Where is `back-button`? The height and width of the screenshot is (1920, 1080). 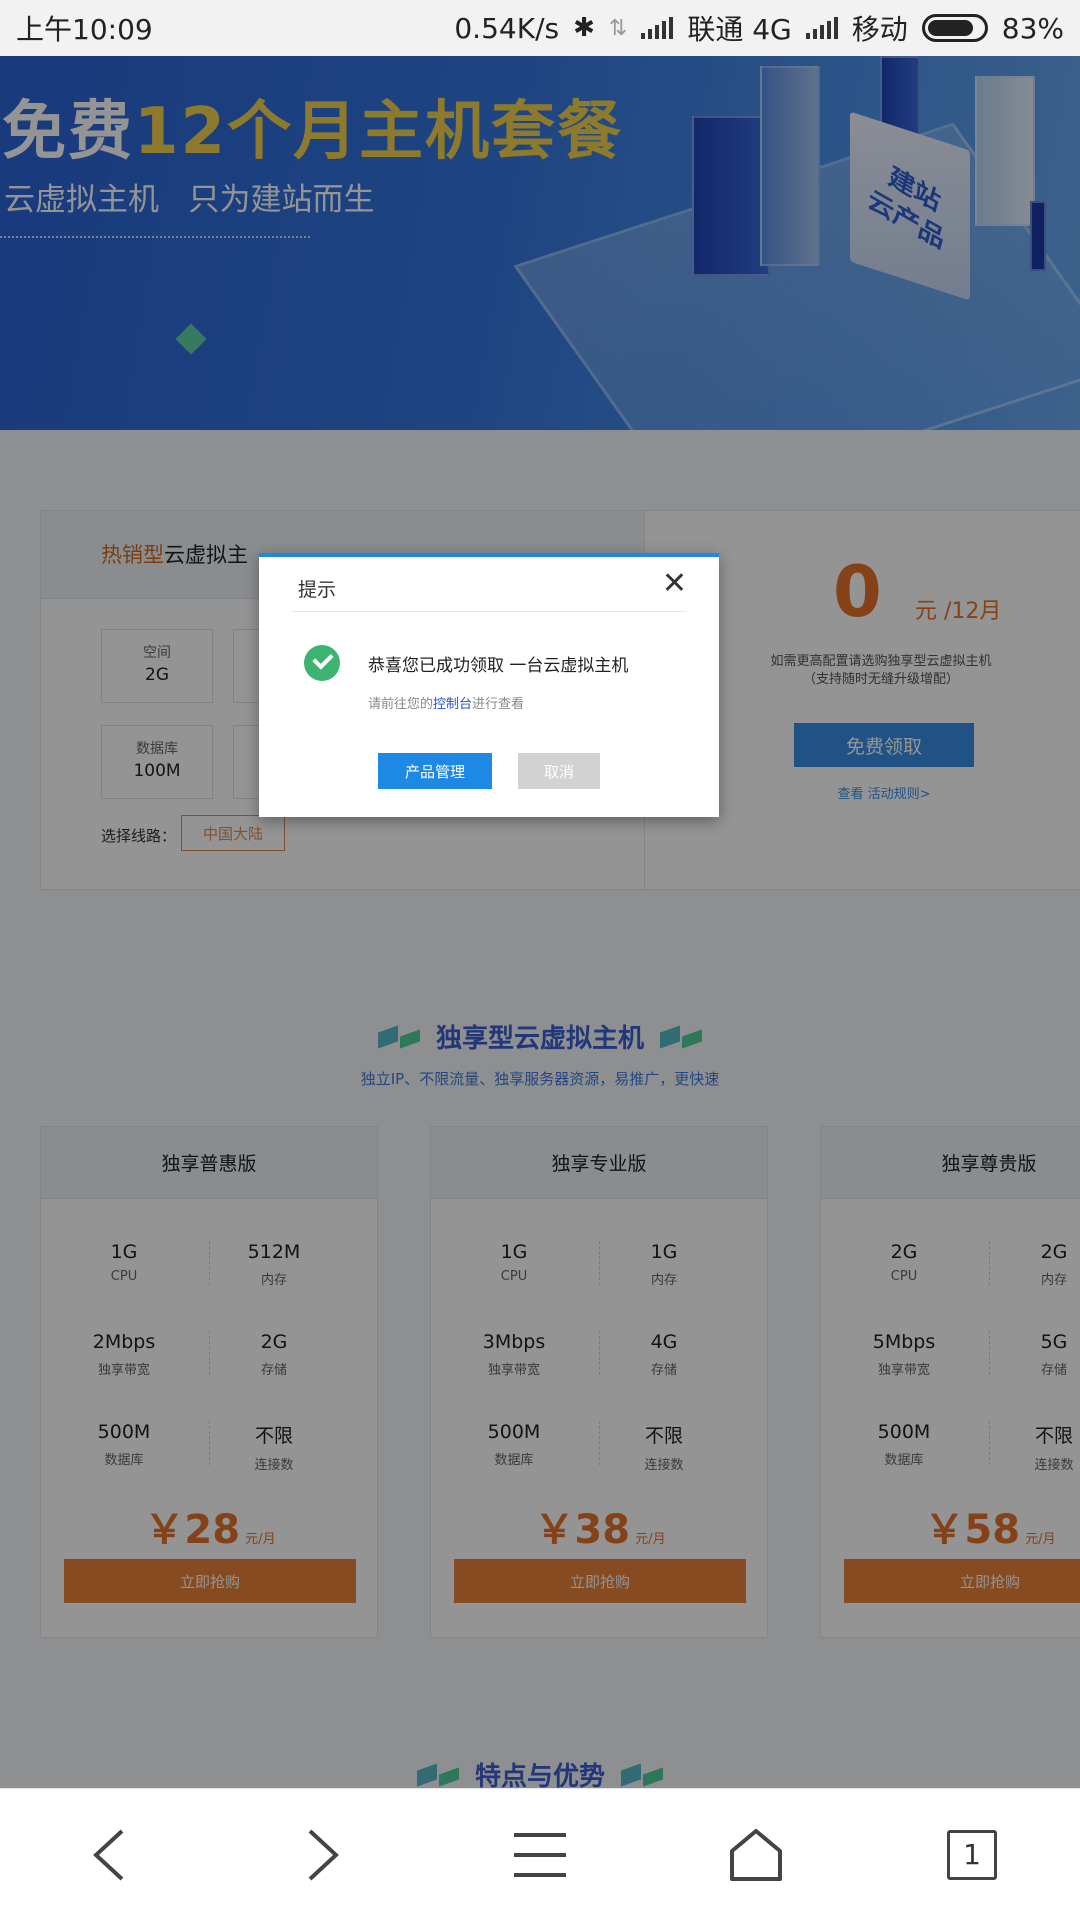
back-button is located at coordinates (108, 1855).